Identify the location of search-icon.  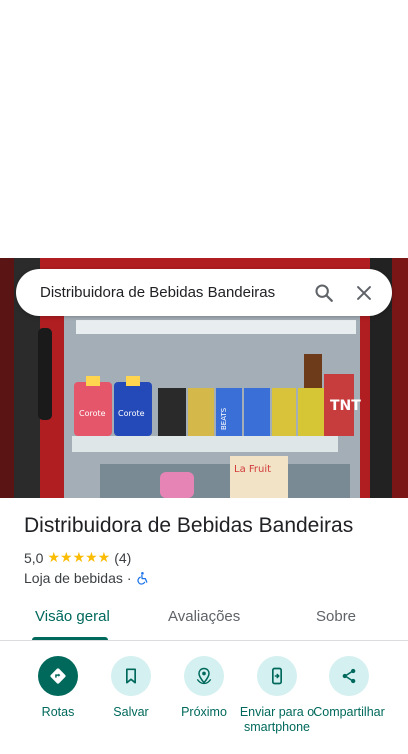
(324, 292).